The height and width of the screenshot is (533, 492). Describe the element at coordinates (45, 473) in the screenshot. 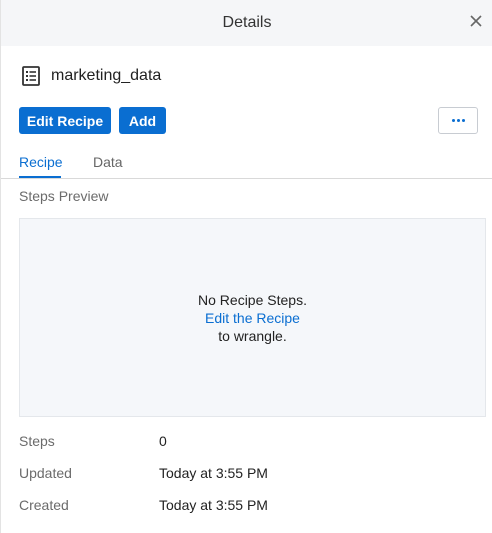

I see `meta-label: Updated` at that location.